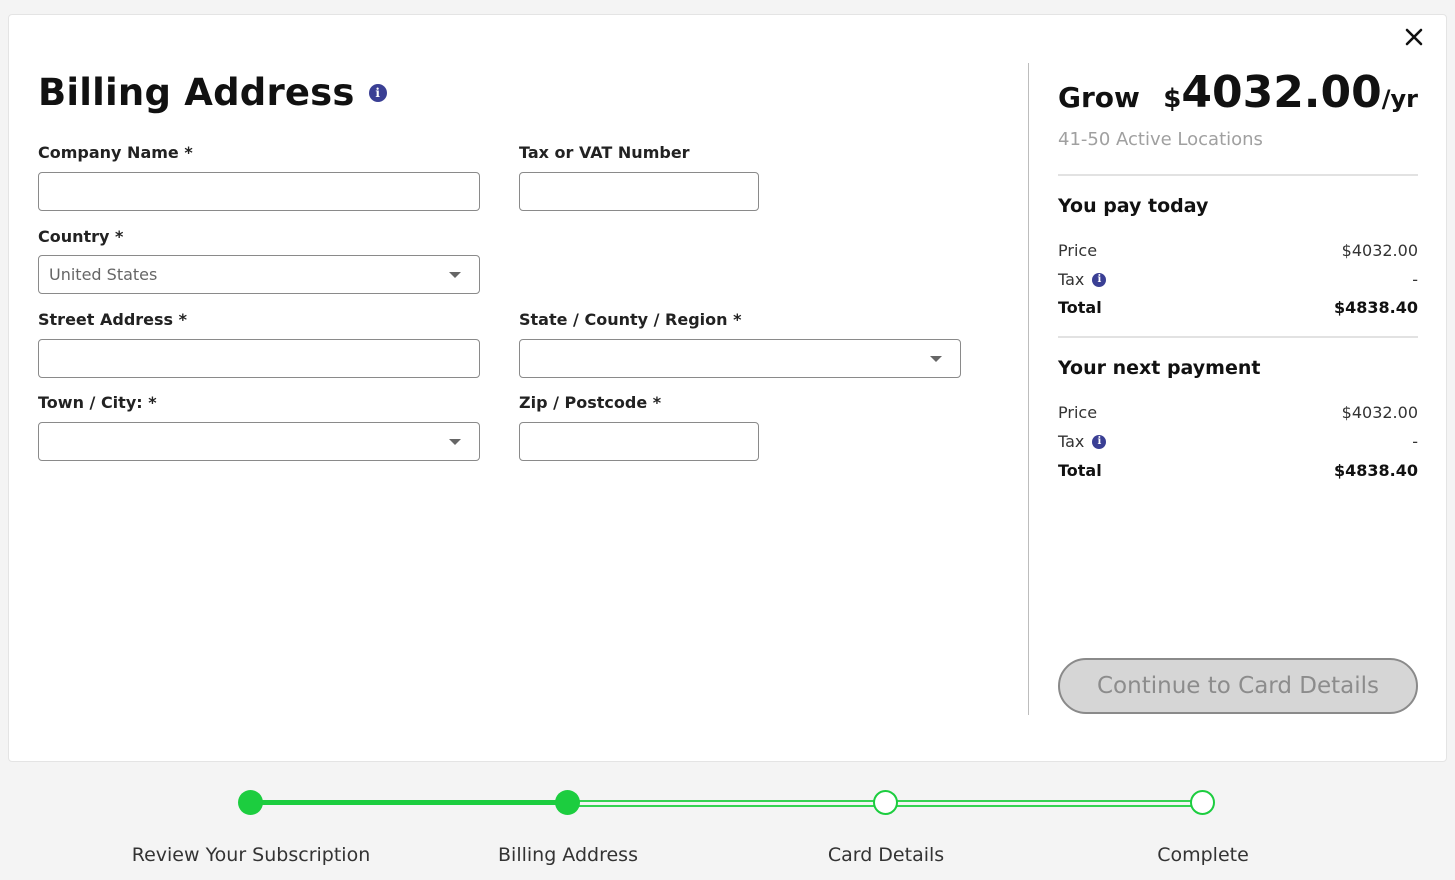 The height and width of the screenshot is (880, 1455). Describe the element at coordinates (885, 802) in the screenshot. I see `step-dot-card` at that location.